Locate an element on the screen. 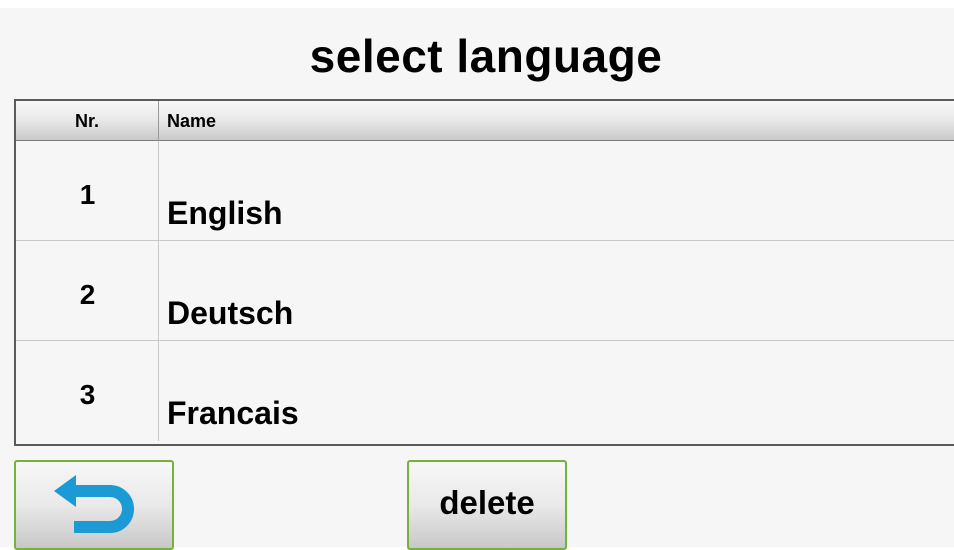 The width and height of the screenshot is (954, 550). row-number: 2 is located at coordinates (87, 294).